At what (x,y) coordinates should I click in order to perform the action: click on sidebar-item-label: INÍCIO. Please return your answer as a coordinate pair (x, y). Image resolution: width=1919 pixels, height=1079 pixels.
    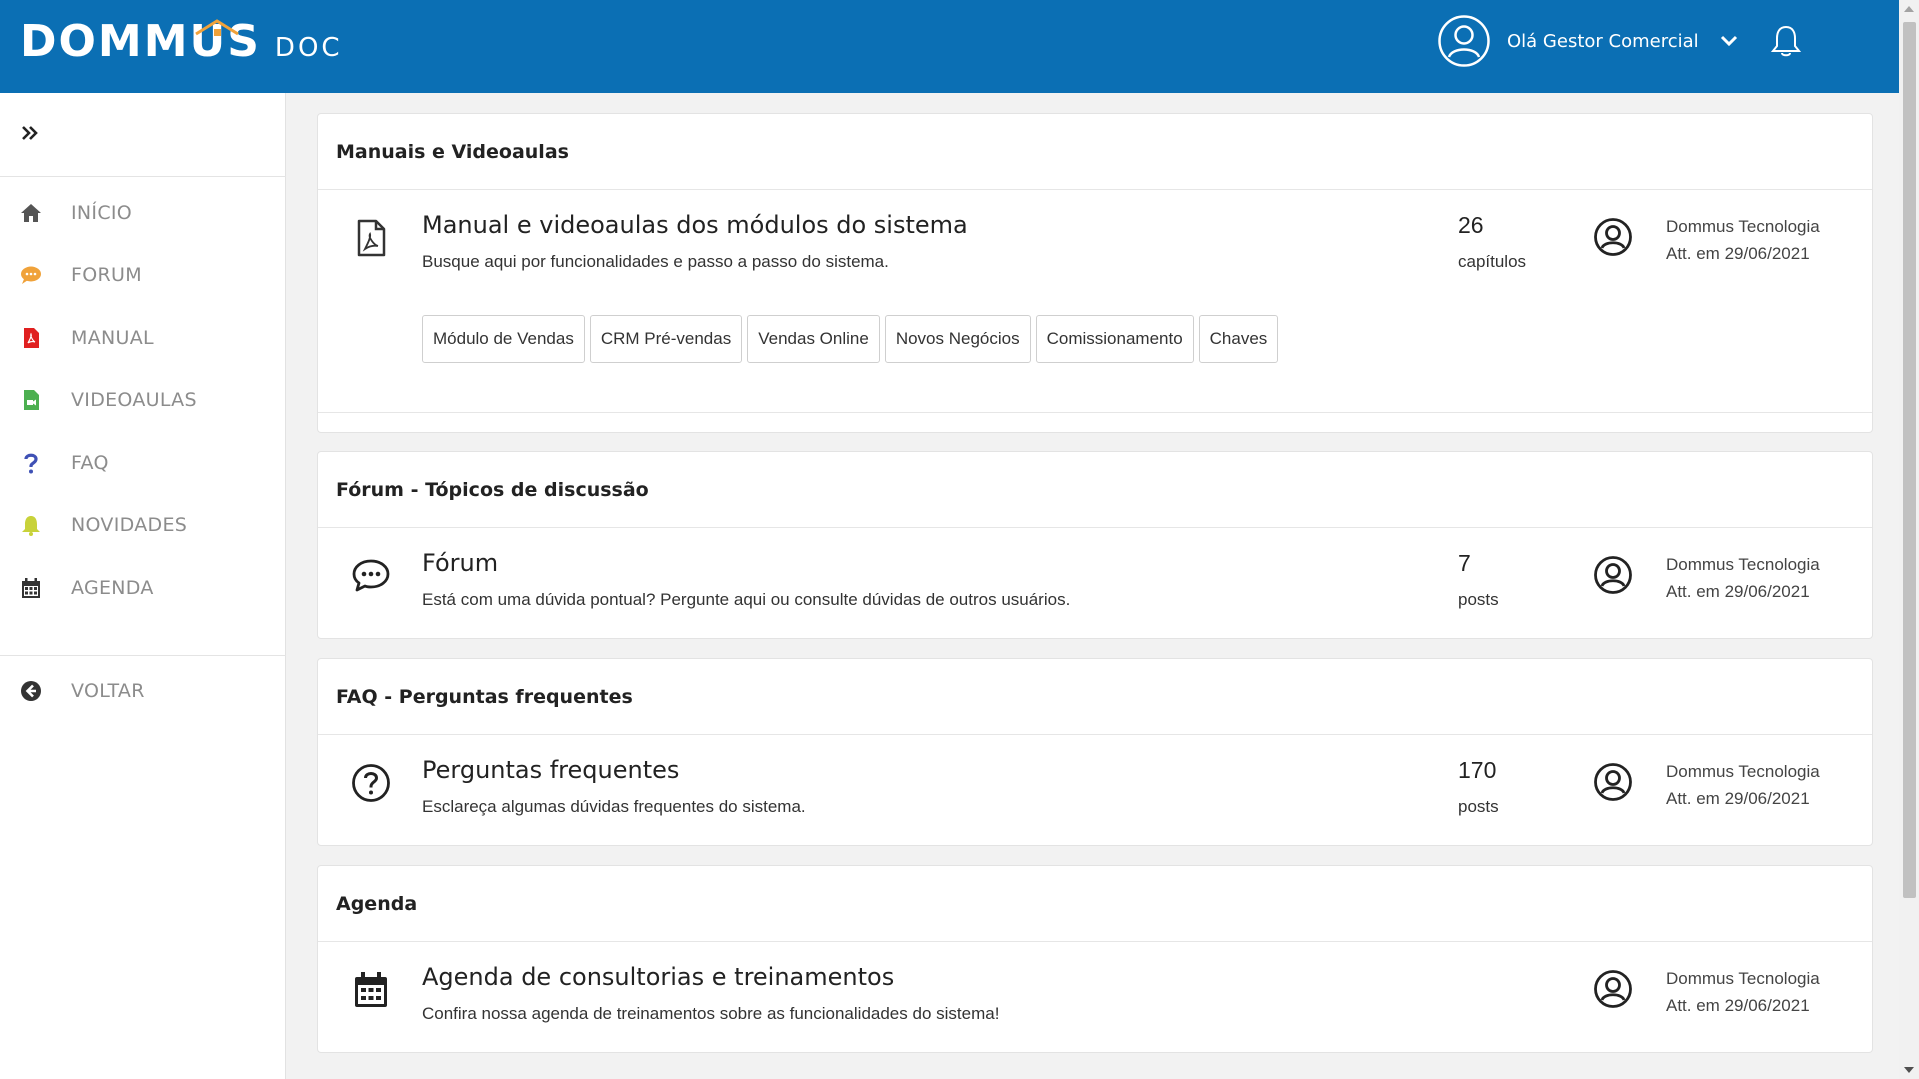
    Looking at the image, I should click on (102, 213).